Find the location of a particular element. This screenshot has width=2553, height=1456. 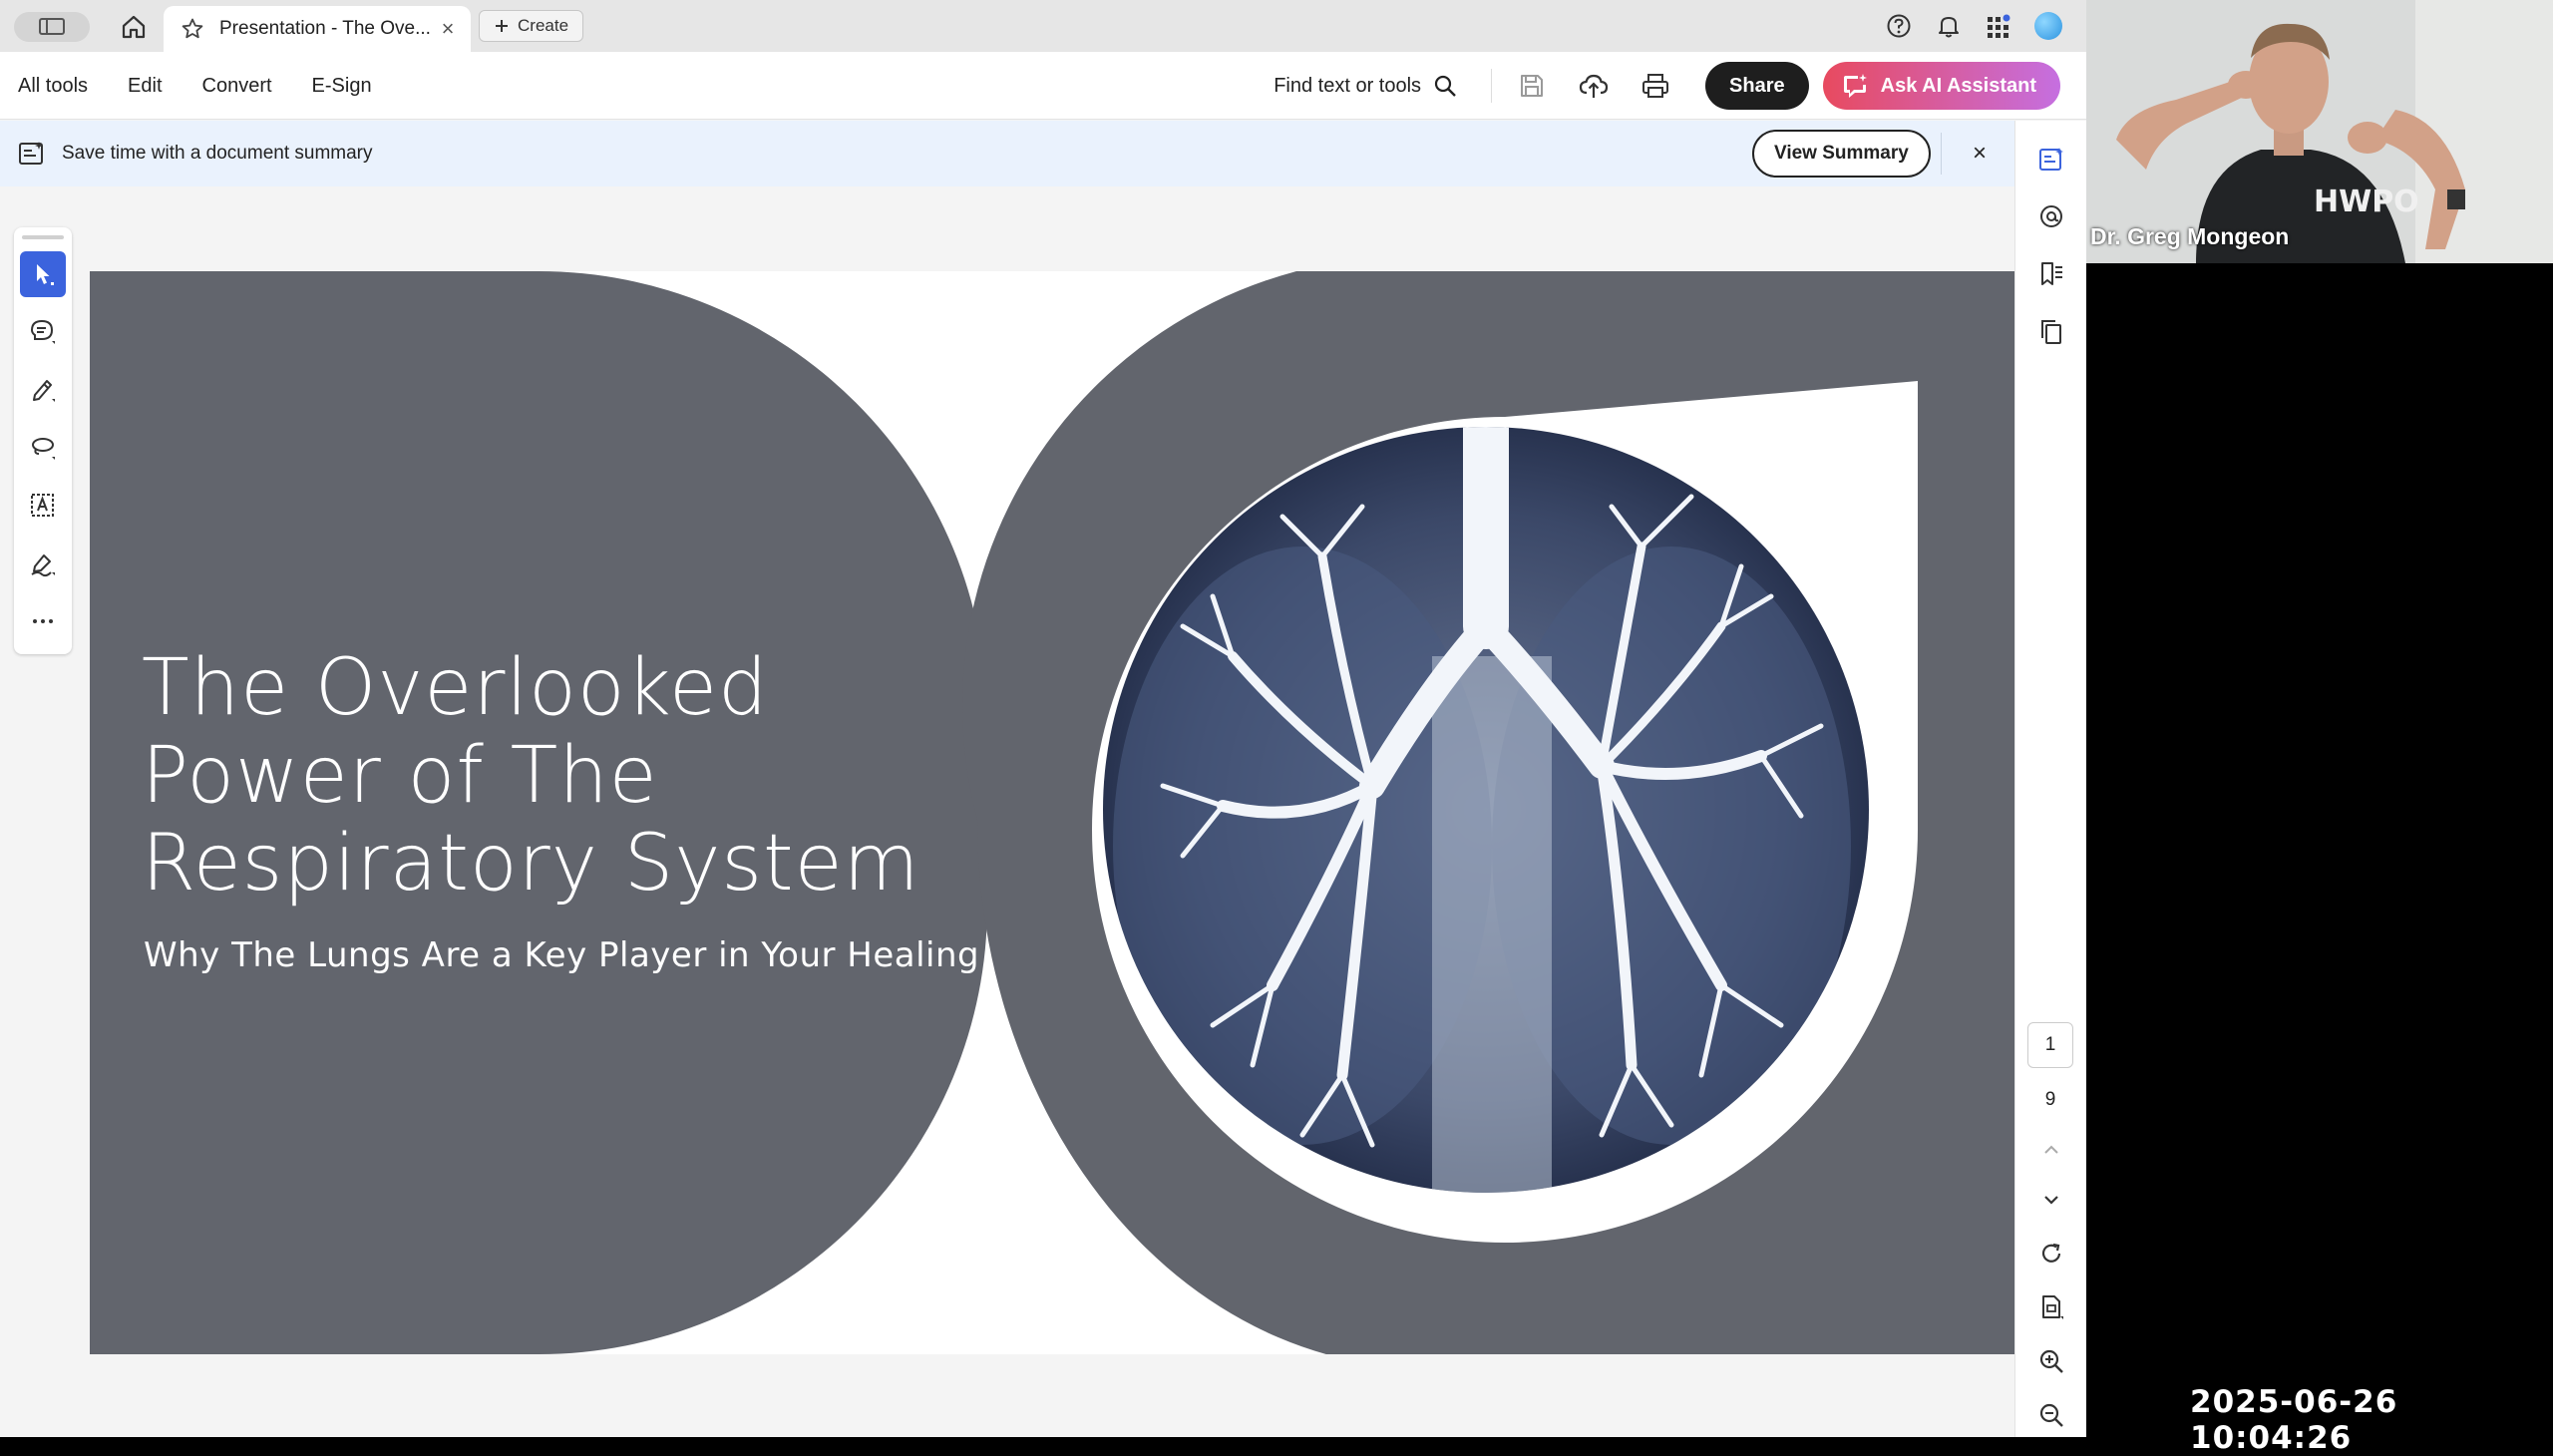

next-page-button is located at coordinates (2051, 1200).